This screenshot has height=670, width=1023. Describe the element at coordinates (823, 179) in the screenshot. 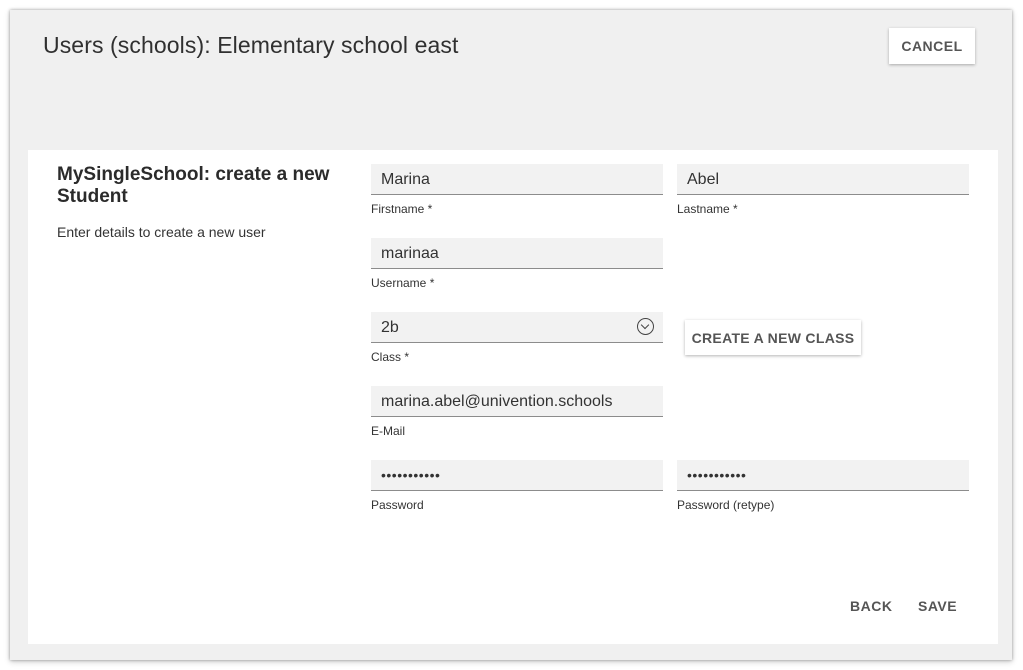

I see `lastname-input: Abel` at that location.